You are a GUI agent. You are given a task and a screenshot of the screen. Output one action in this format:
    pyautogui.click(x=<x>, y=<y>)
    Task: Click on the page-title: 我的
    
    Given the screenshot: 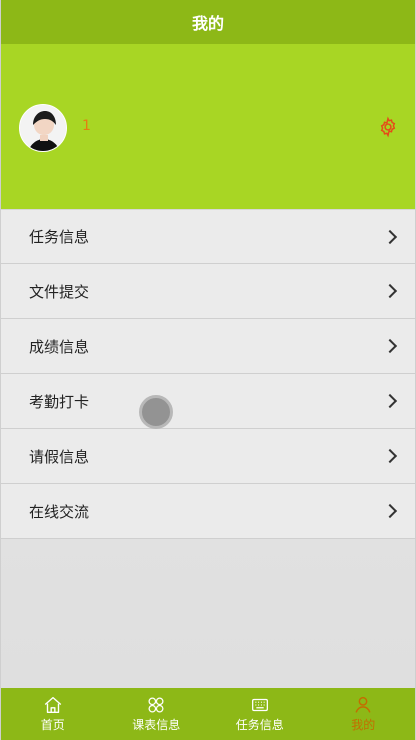 What is the action you would take?
    pyautogui.click(x=207, y=23)
    